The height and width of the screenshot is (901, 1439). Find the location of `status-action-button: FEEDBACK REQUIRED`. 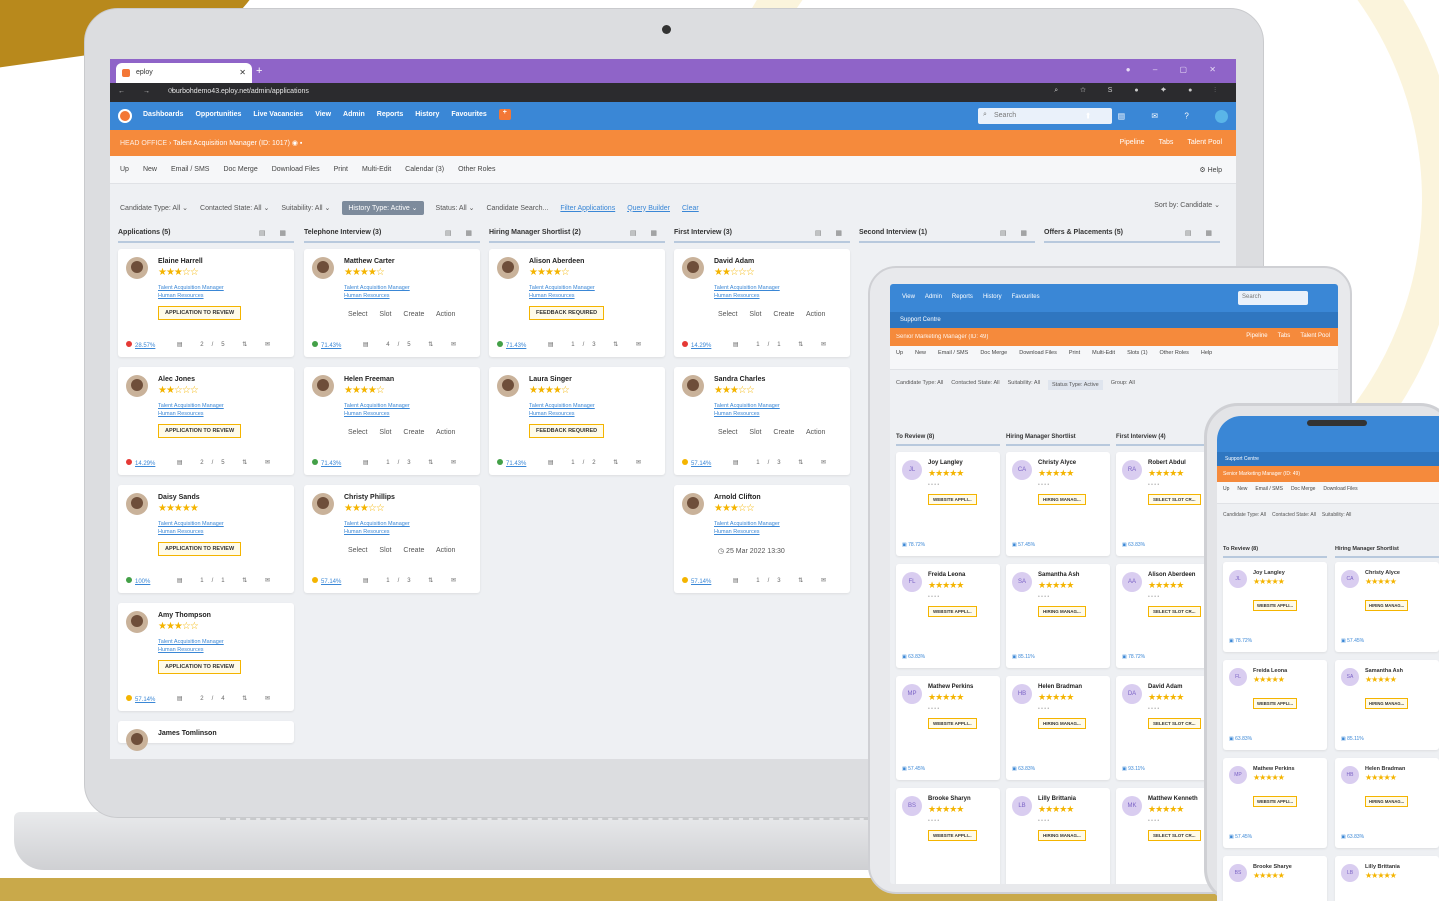

status-action-button: FEEDBACK REQUIRED is located at coordinates (567, 431).